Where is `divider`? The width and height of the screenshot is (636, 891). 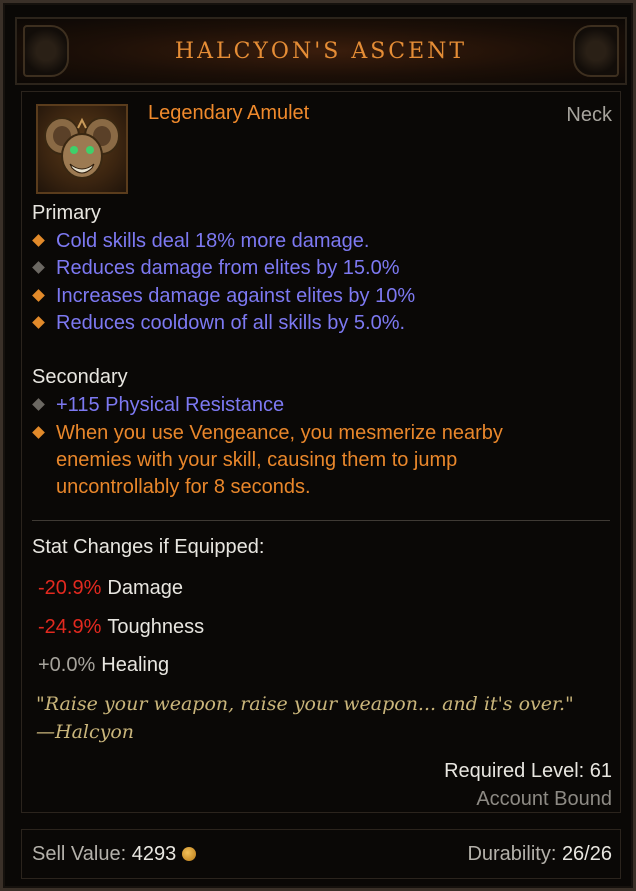 divider is located at coordinates (321, 520).